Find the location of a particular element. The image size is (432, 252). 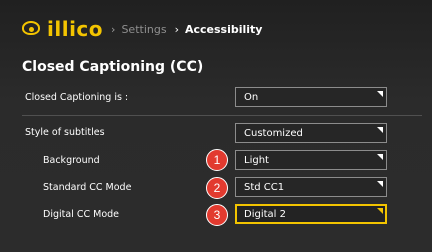

background-value: Light is located at coordinates (256, 160).